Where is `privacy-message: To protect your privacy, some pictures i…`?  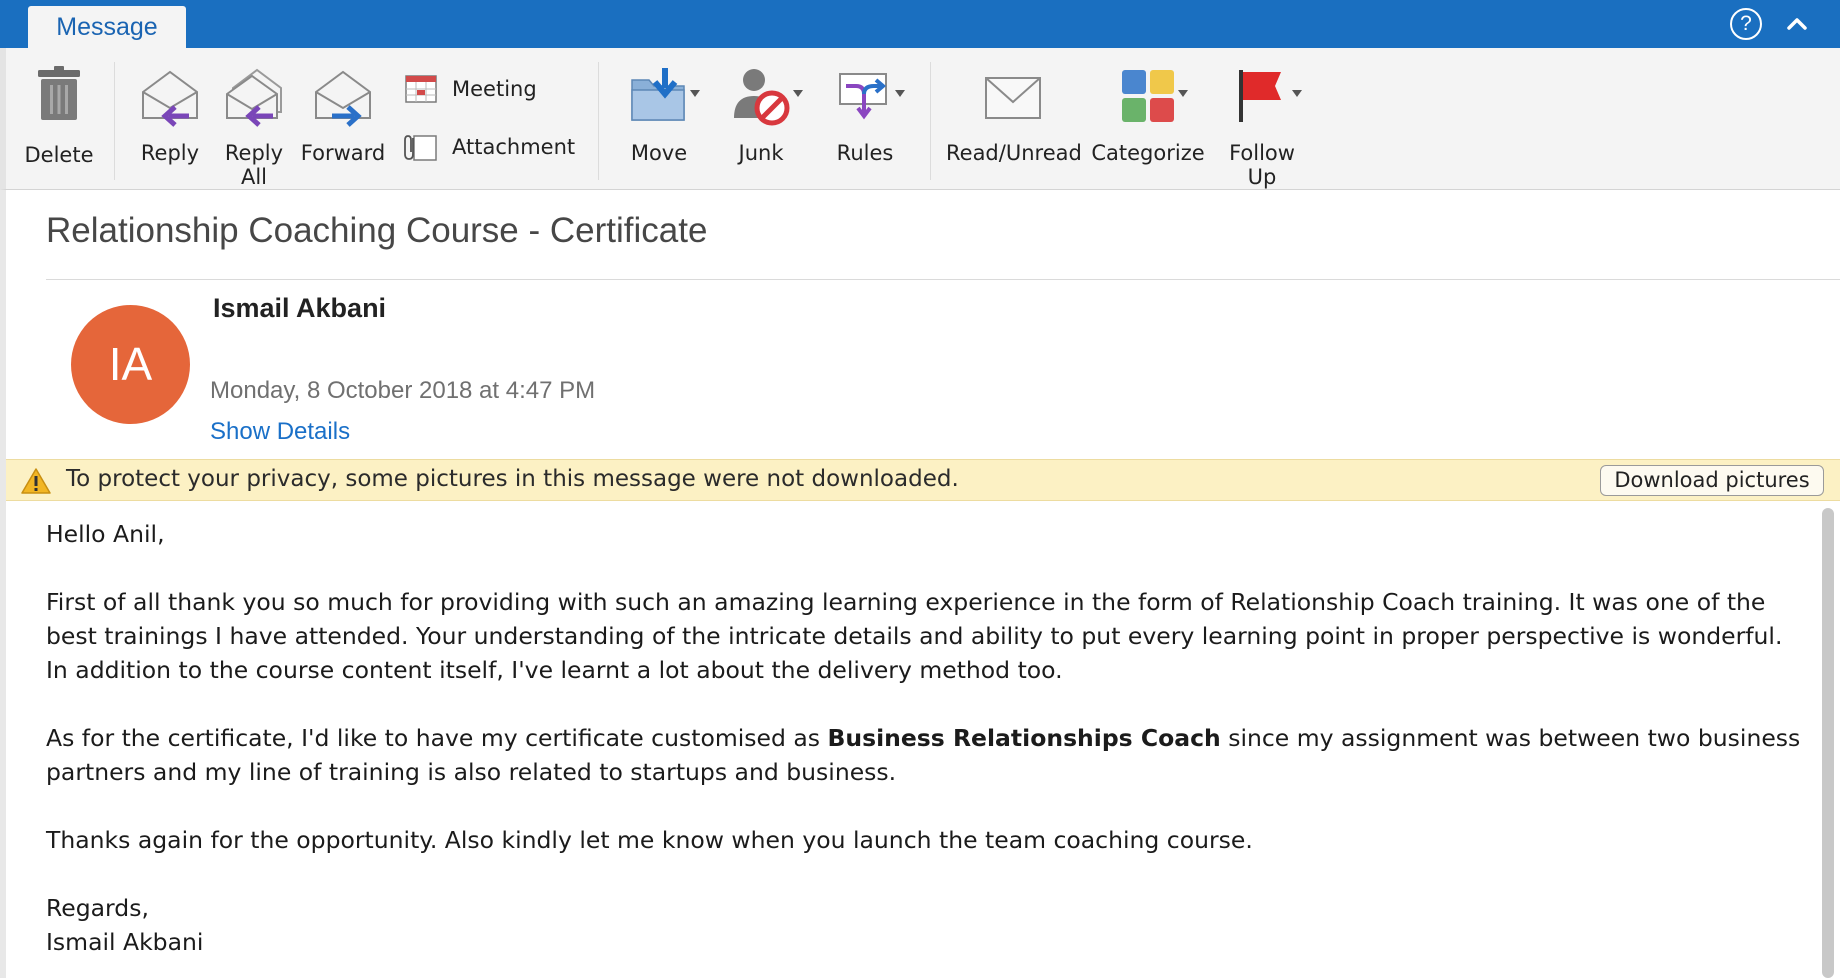
privacy-message: To protect your privacy, some pictures i… is located at coordinates (512, 479).